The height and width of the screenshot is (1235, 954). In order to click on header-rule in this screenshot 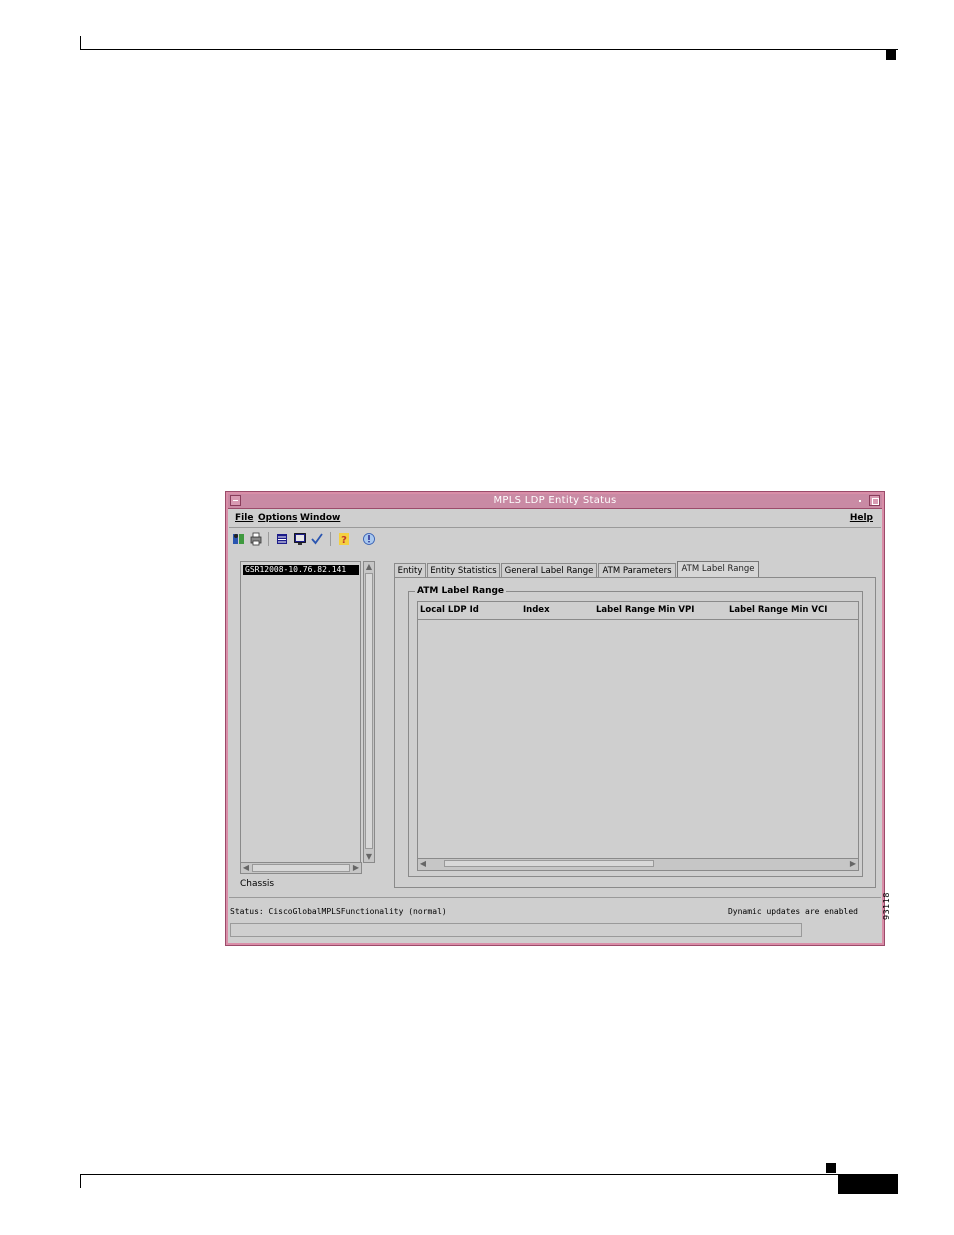, I will do `click(489, 49)`.